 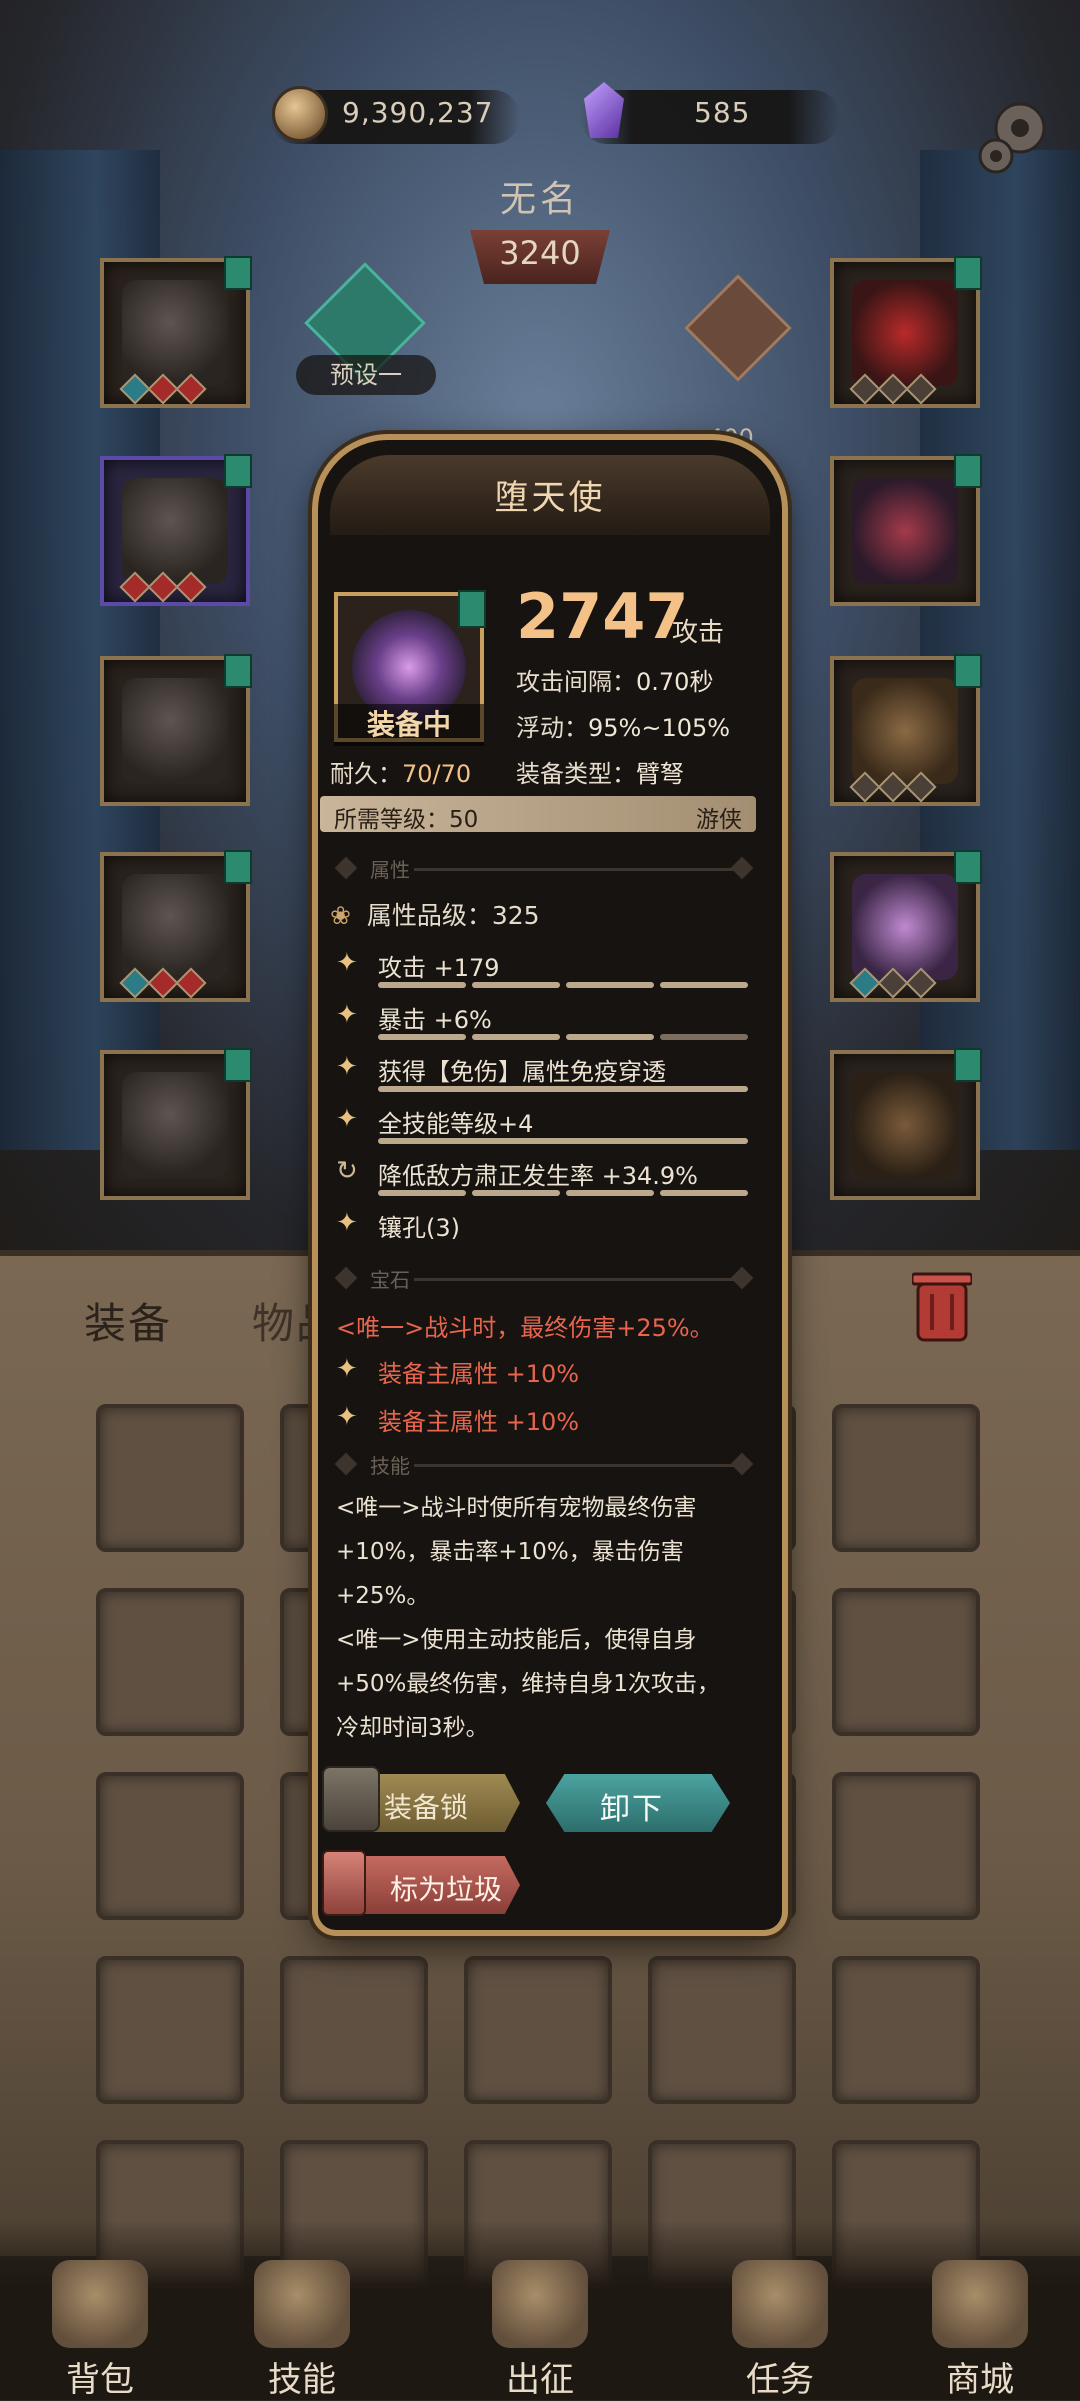 I want to click on sword-map-icon, so click(x=540, y=2304).